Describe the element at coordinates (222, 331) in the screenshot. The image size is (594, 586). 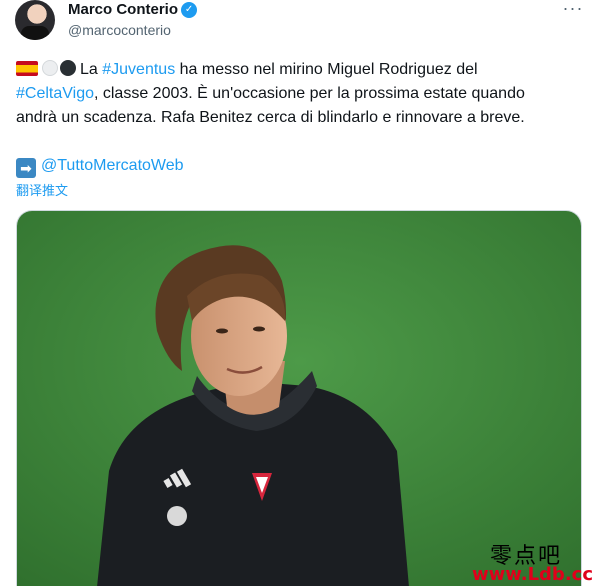
I see `player-eye-left` at that location.